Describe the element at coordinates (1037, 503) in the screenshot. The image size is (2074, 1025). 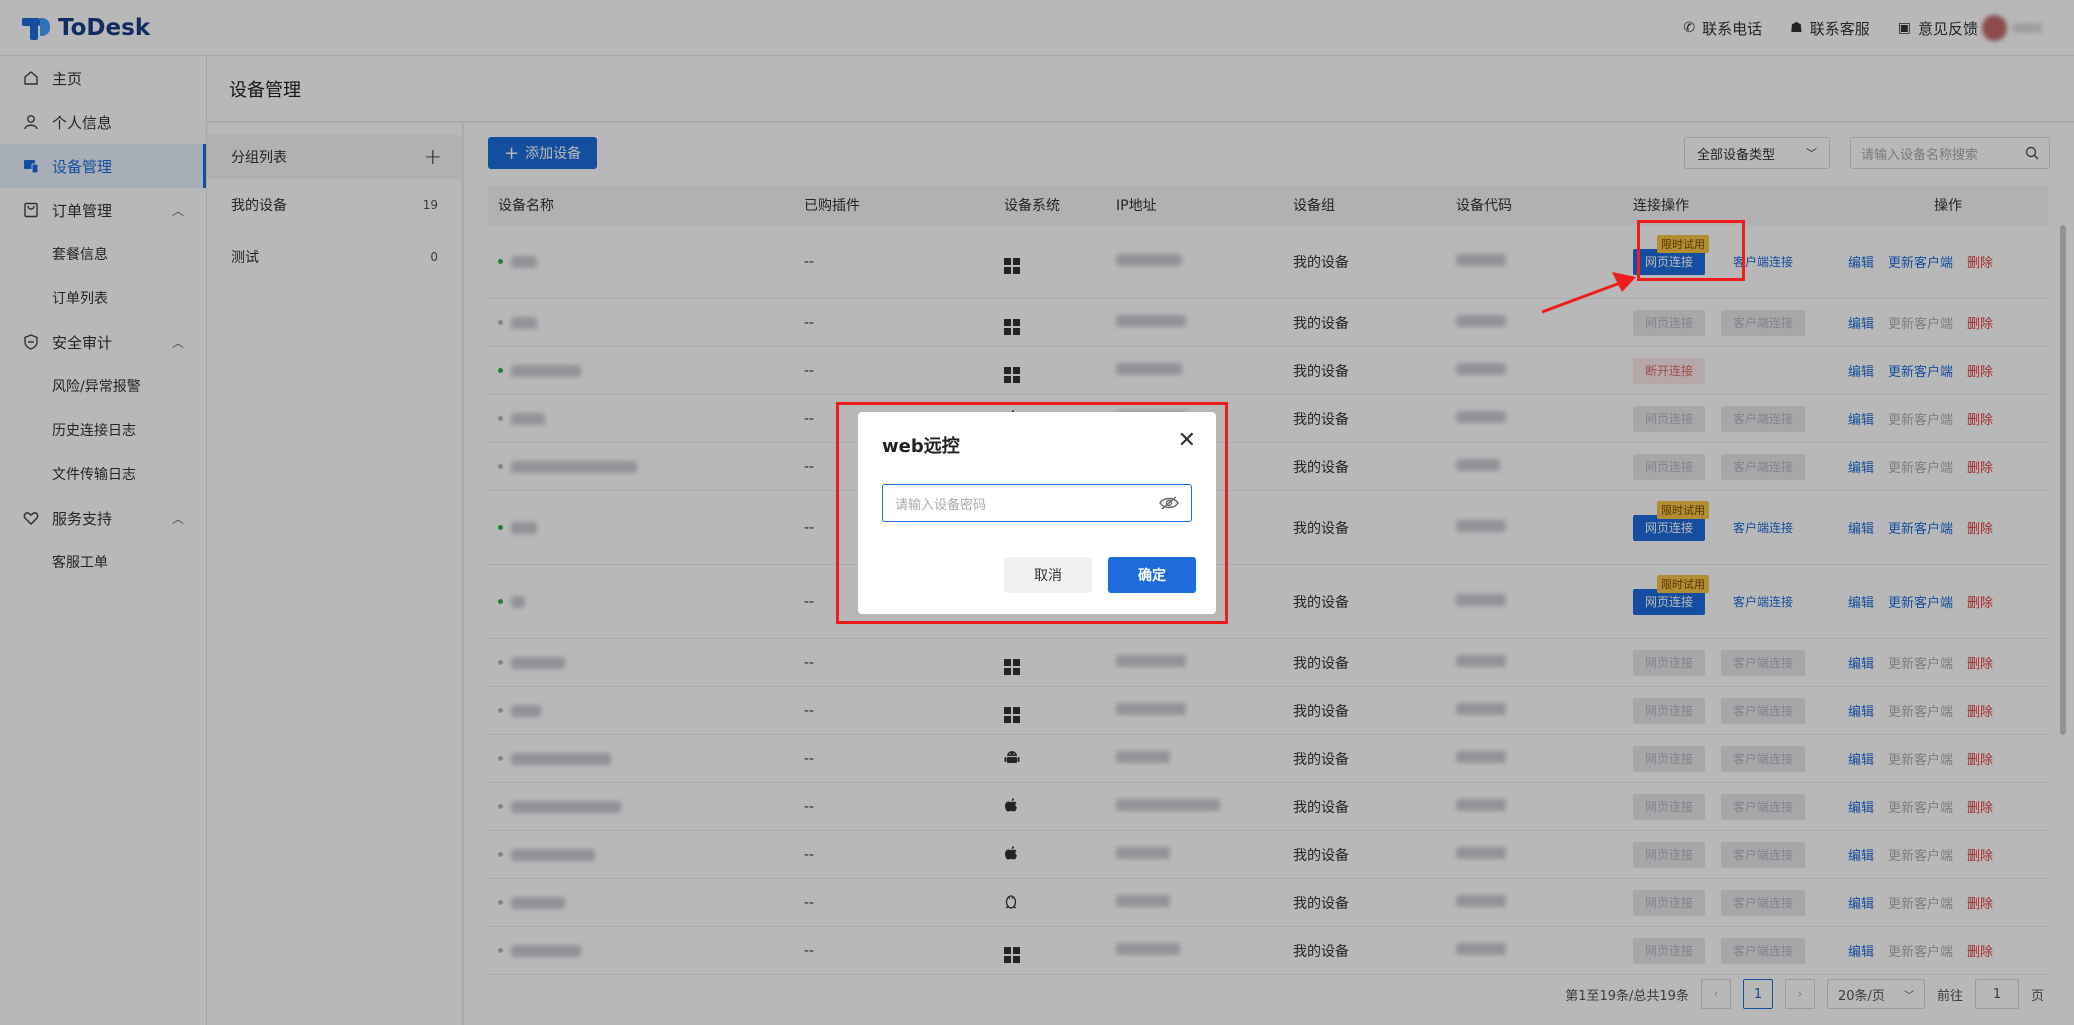
I see `device-password-input: 请输入设备密码` at that location.